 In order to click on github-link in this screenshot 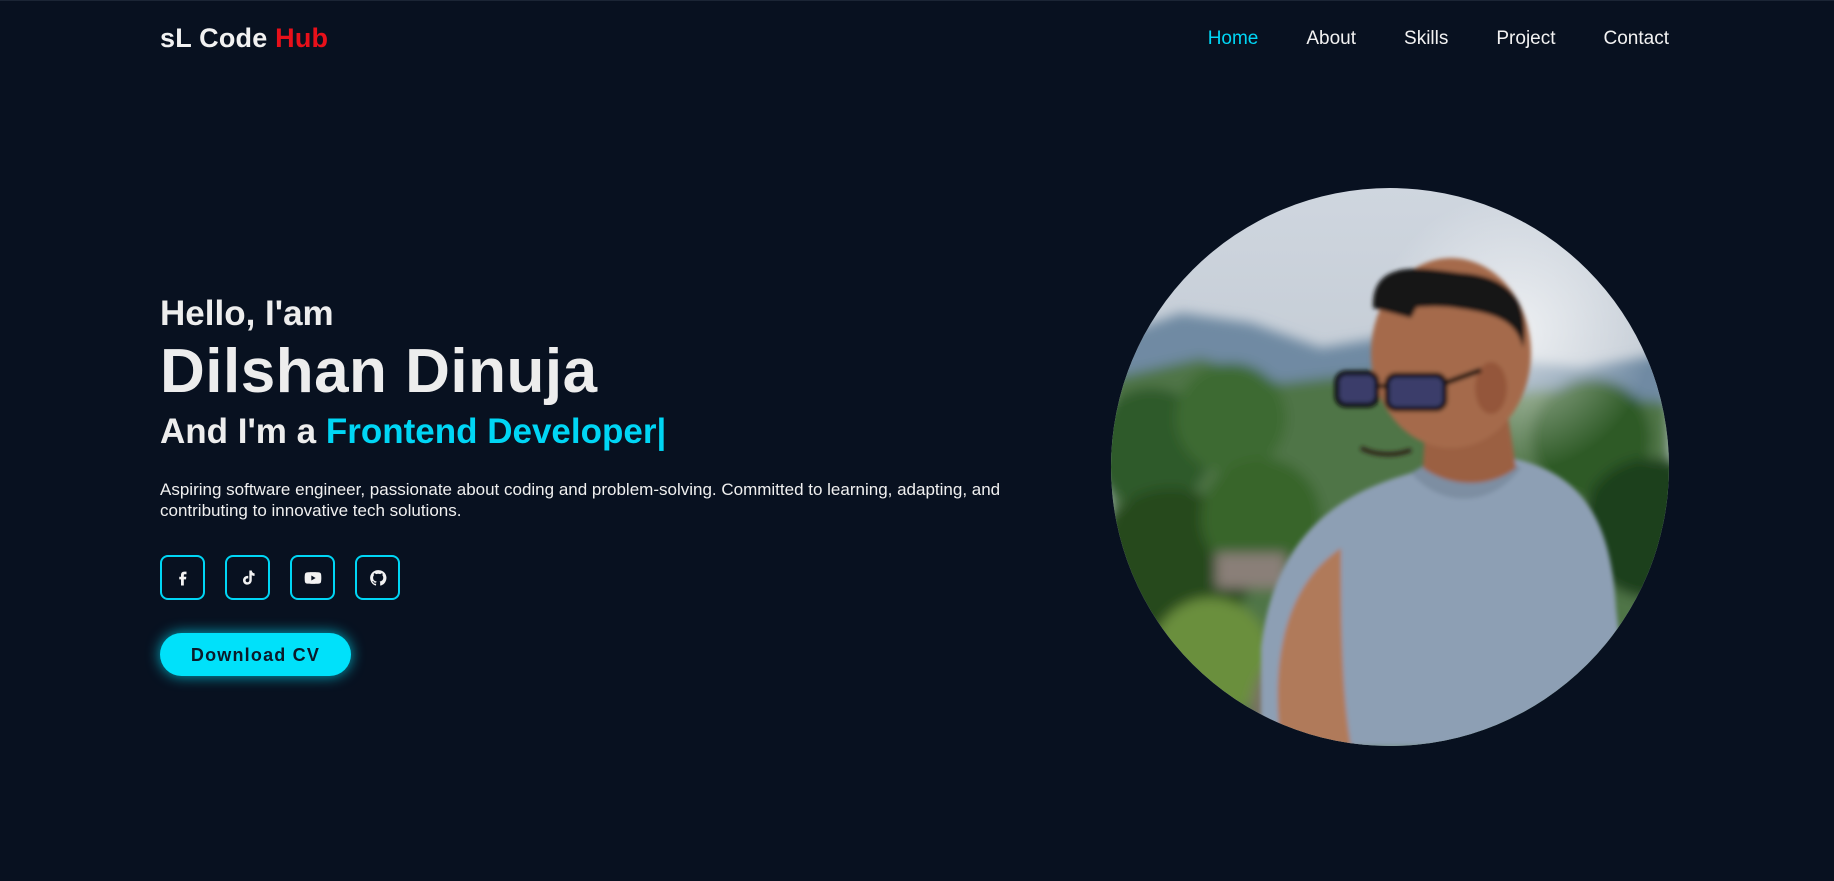, I will do `click(377, 577)`.